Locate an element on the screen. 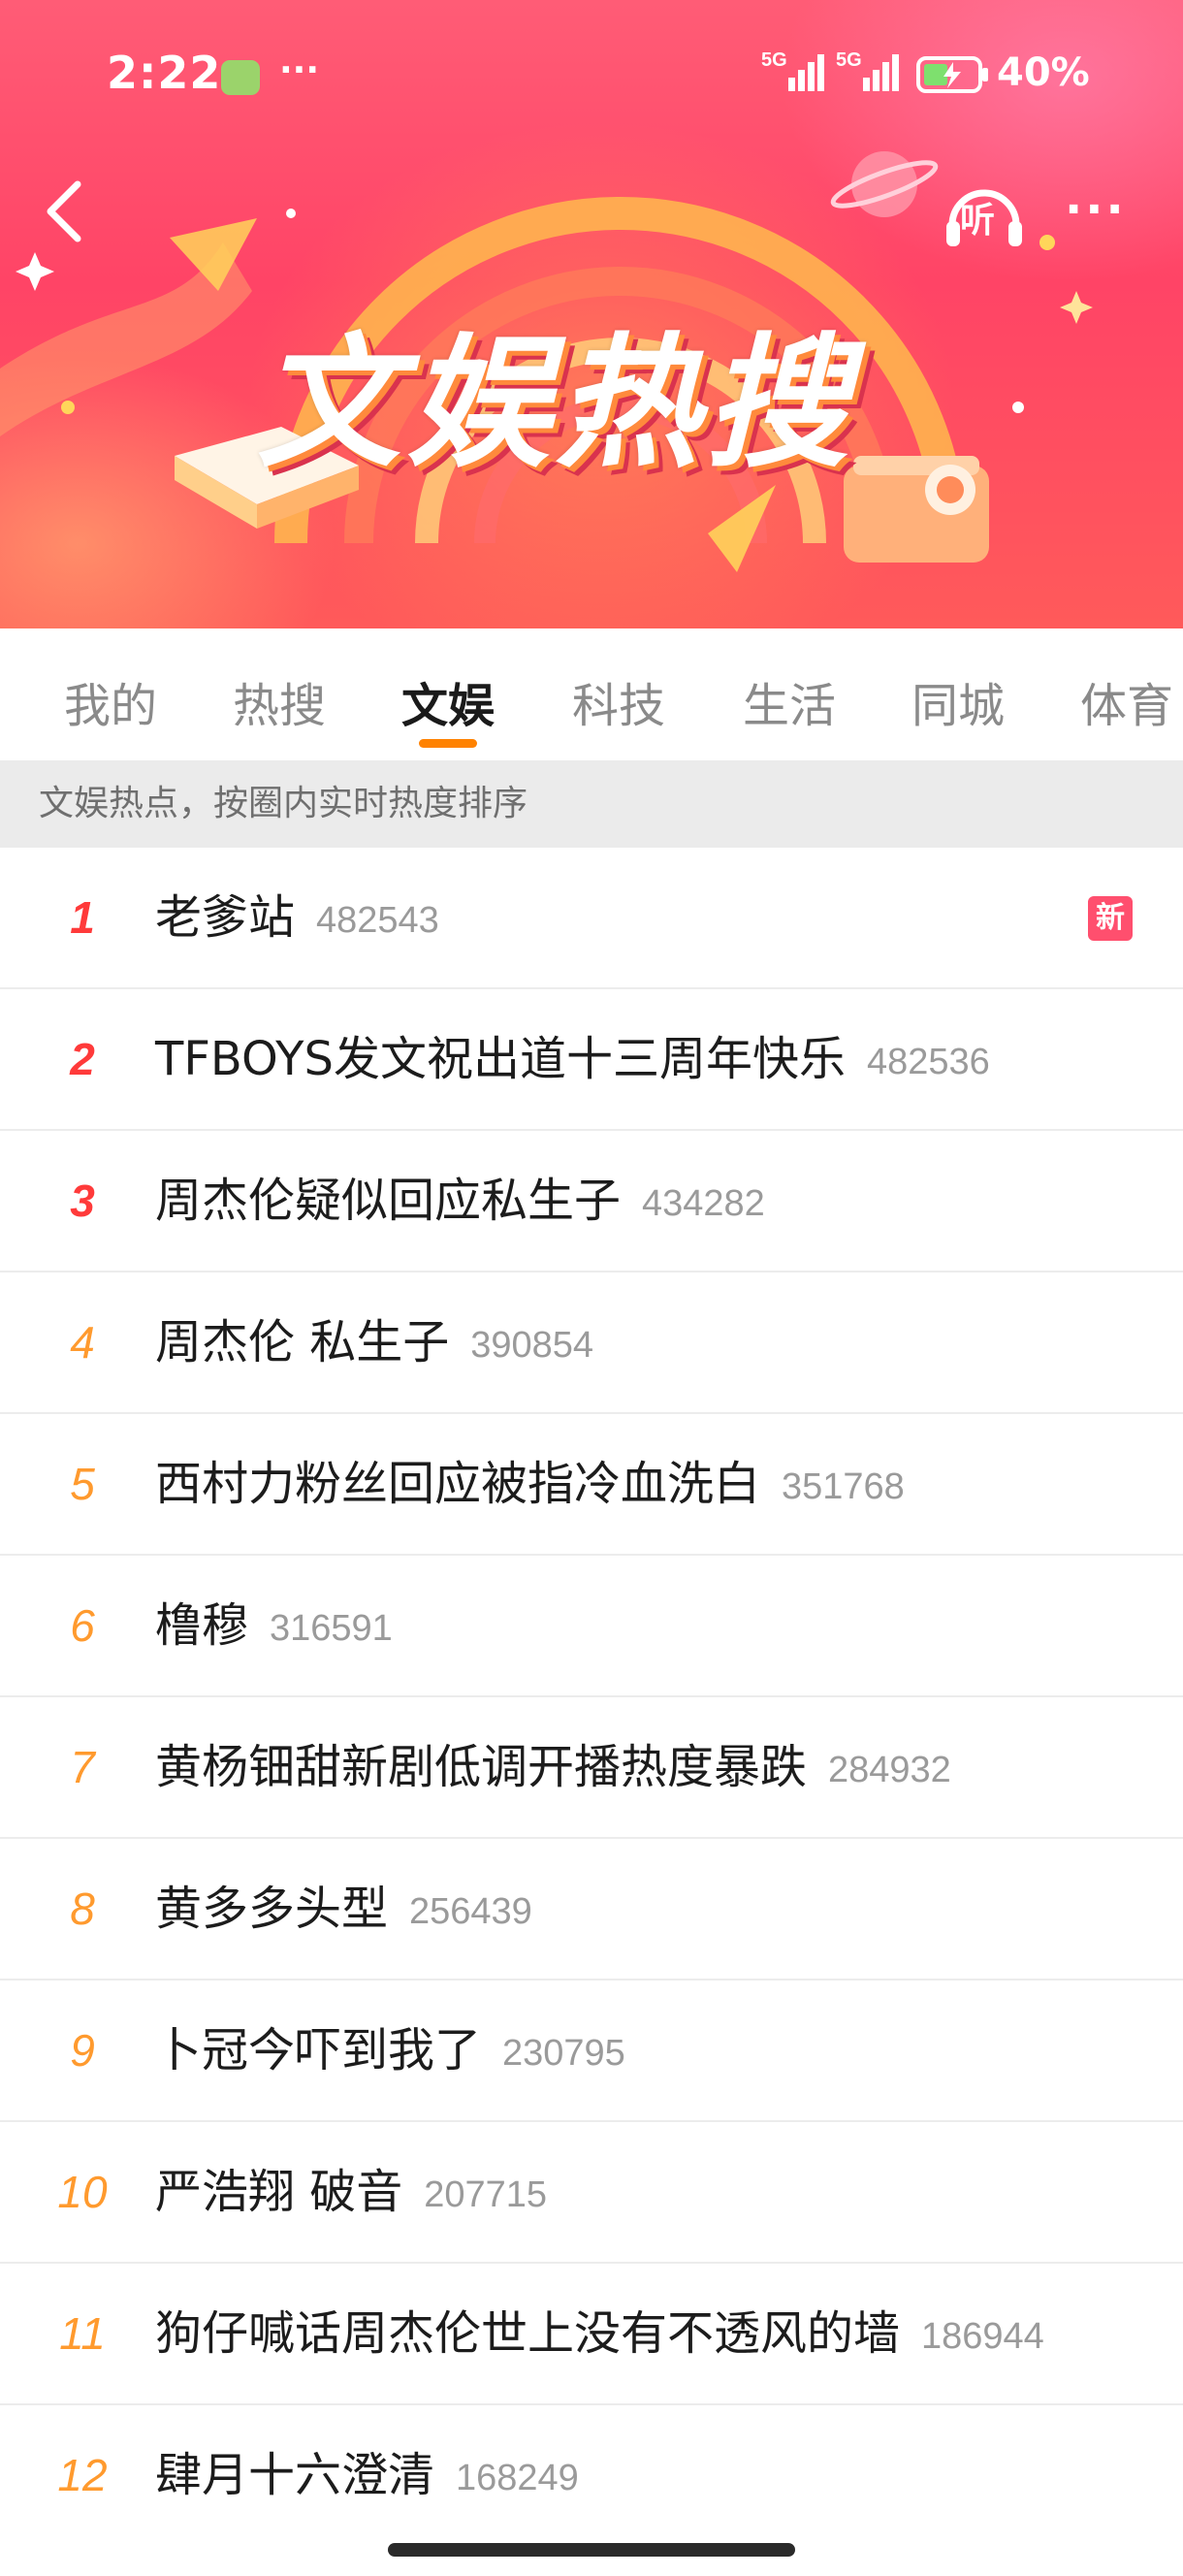  heat-count: 390854 is located at coordinates (532, 1345).